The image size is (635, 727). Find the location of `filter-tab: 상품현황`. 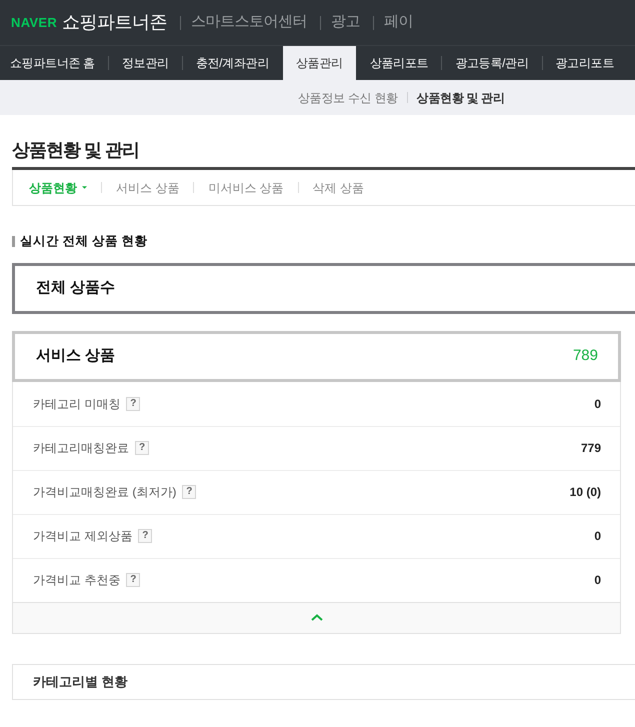

filter-tab: 상품현황 is located at coordinates (58, 187).